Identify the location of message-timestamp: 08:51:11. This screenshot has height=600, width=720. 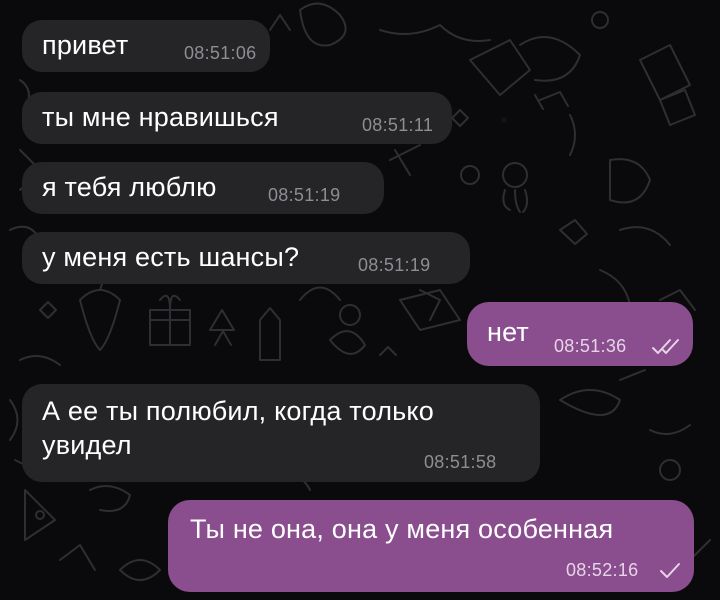
(398, 125).